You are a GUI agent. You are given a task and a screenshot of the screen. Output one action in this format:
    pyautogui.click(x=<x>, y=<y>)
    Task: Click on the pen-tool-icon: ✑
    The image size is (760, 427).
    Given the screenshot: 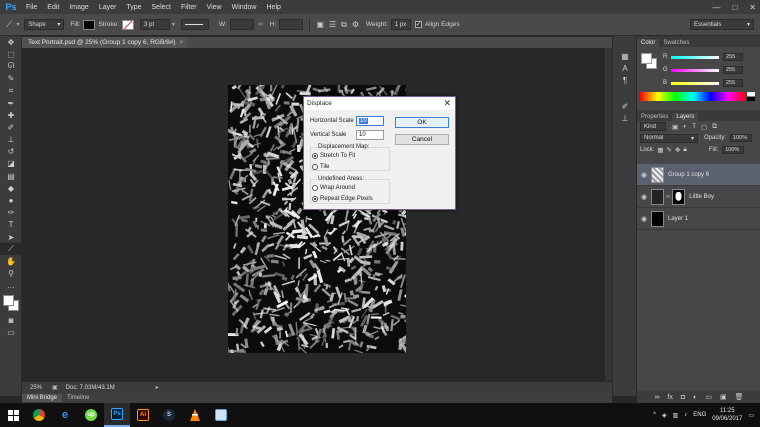 What is the action you would take?
    pyautogui.click(x=11, y=213)
    